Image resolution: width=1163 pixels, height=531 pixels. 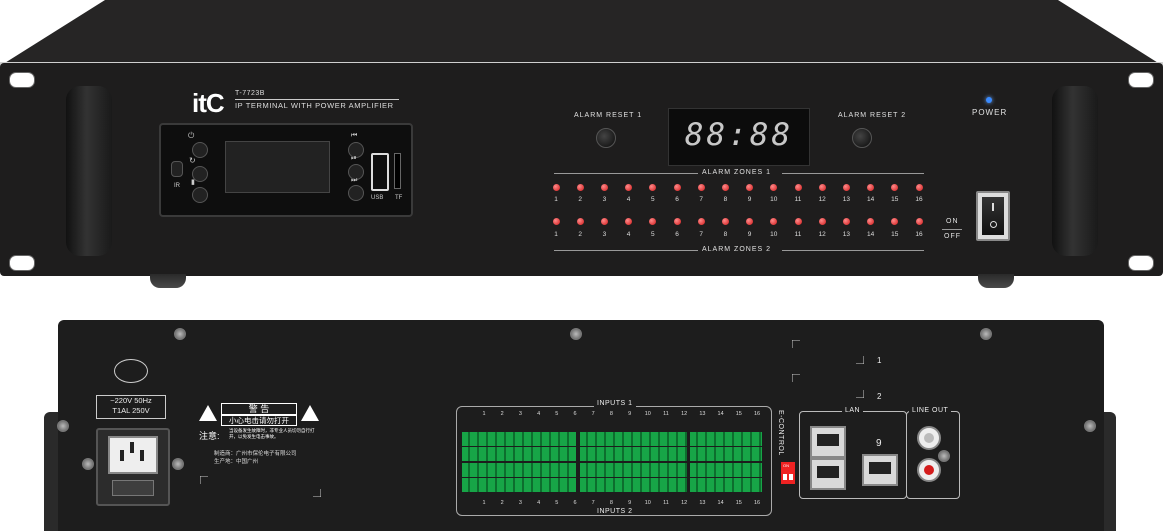 What do you see at coordinates (615, 403) in the screenshot?
I see `inputs-1-label: INPUTS 1` at bounding box center [615, 403].